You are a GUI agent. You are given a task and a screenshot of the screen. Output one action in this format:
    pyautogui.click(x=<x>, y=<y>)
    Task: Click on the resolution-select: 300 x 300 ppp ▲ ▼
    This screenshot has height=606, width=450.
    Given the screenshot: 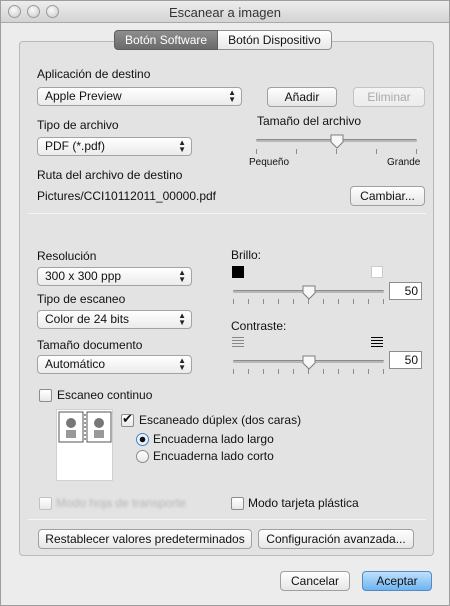 What is the action you would take?
    pyautogui.click(x=114, y=276)
    